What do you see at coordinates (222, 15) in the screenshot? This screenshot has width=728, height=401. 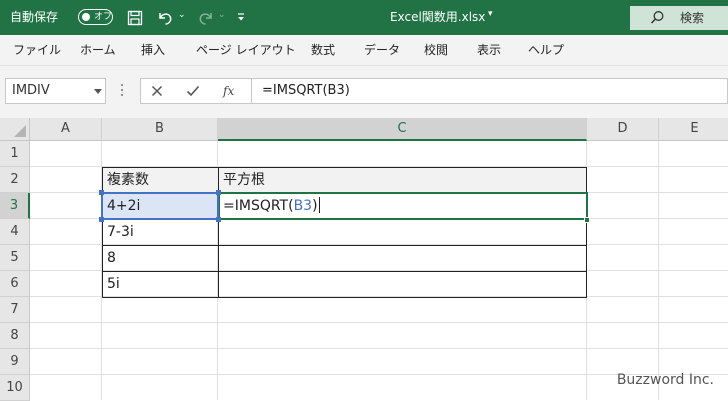 I see `redo-dropdown-icon: ⌄` at bounding box center [222, 15].